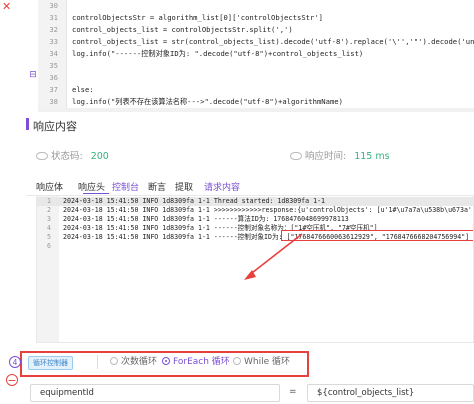  I want to click on equals-sign: =, so click(293, 392).